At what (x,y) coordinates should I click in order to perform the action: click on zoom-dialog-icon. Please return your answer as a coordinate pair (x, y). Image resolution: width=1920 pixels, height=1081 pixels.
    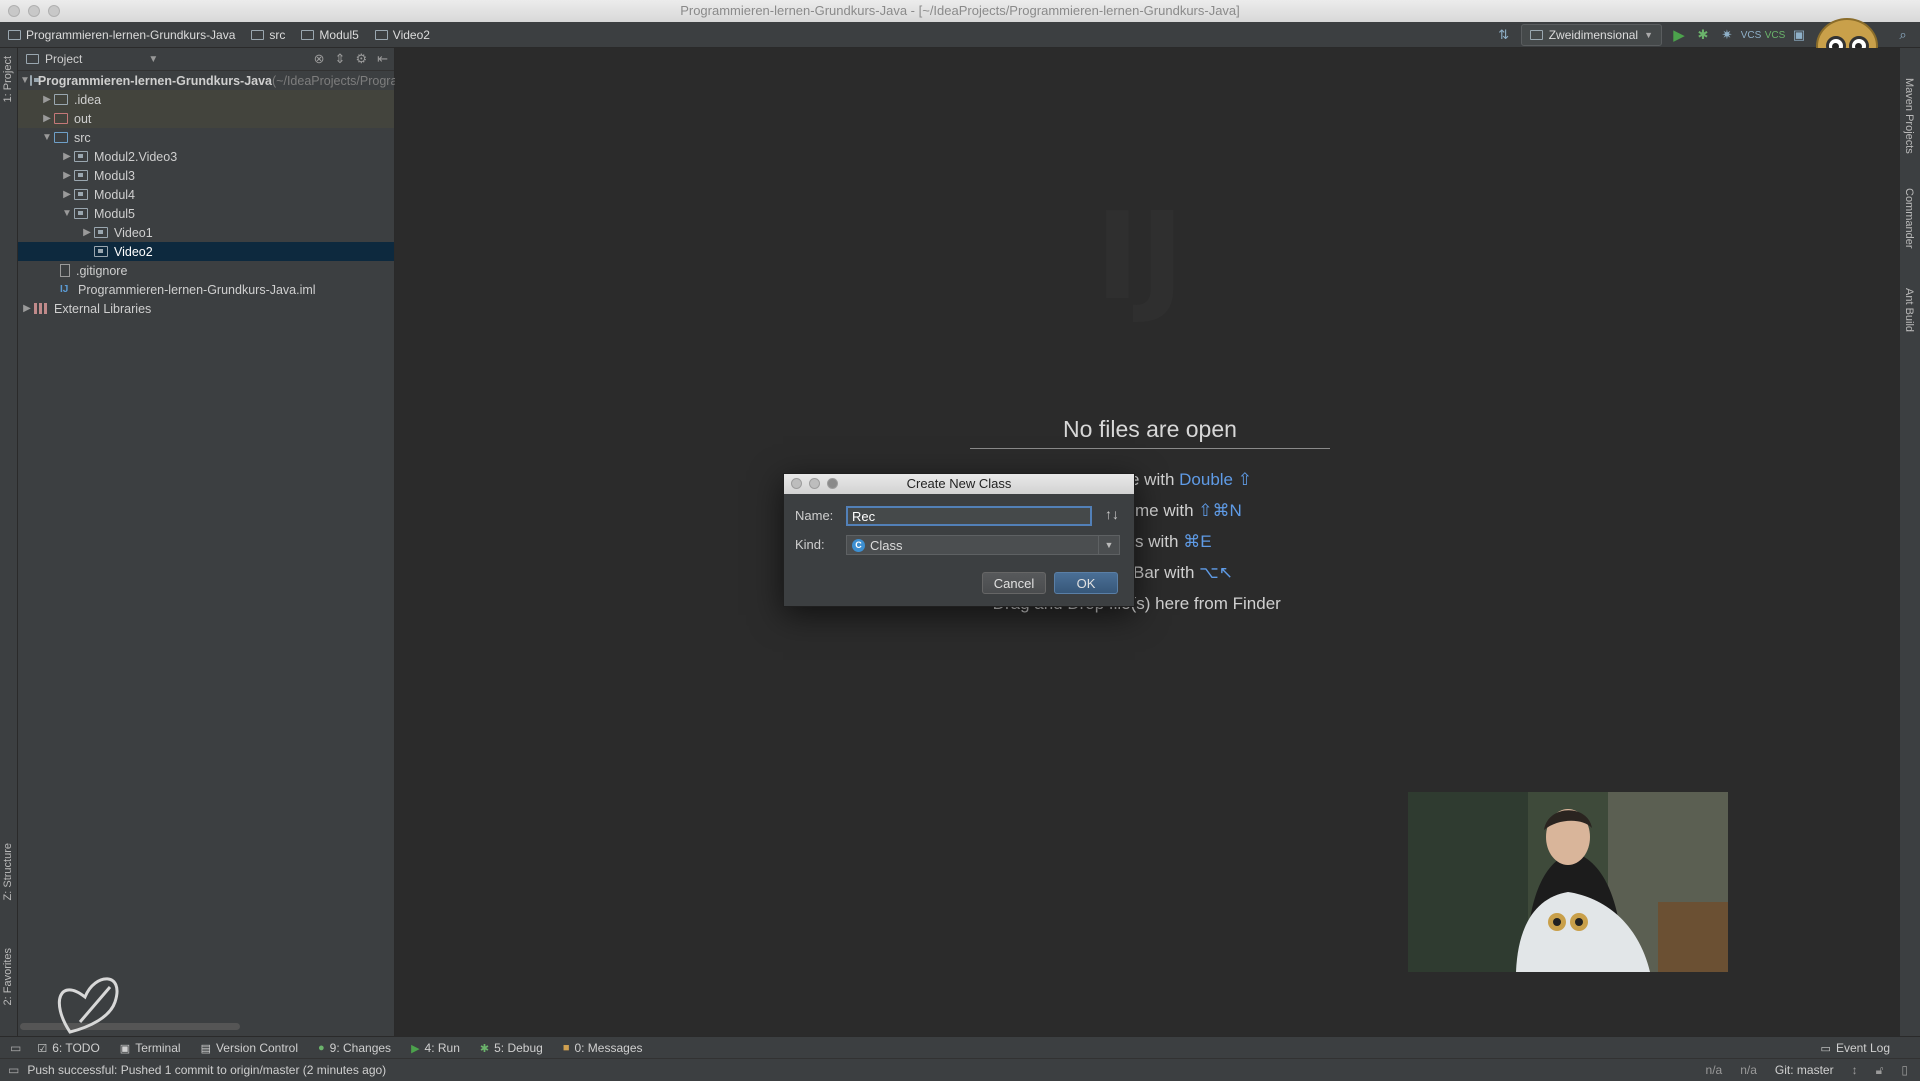
    Looking at the image, I should click on (832, 483).